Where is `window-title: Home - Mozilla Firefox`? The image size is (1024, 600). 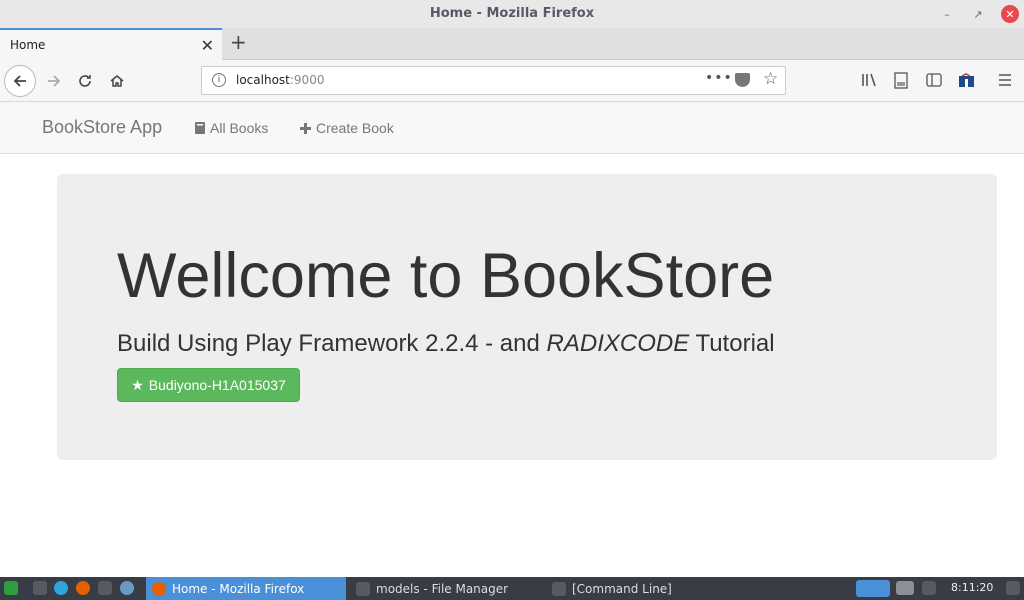
window-title: Home - Mozilla Firefox is located at coordinates (512, 13).